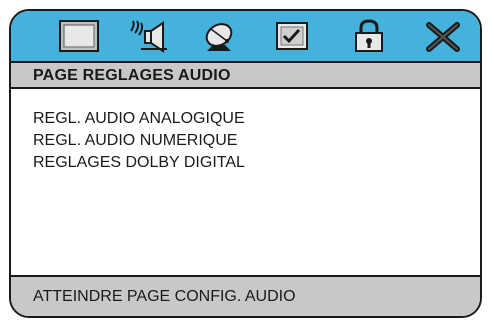 The width and height of the screenshot is (494, 324). I want to click on menu-item-dolby-digital: REGLAGES DOLBY DIGITAL, so click(139, 163).